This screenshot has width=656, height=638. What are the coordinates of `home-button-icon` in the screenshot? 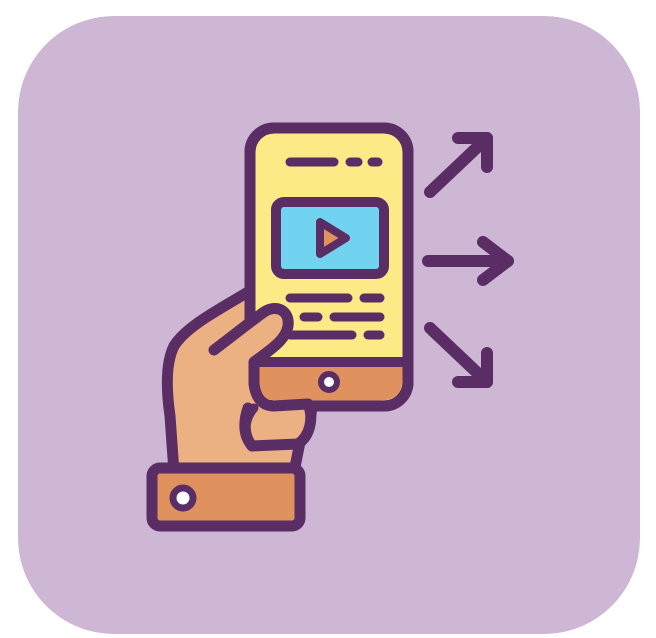 It's located at (329, 382).